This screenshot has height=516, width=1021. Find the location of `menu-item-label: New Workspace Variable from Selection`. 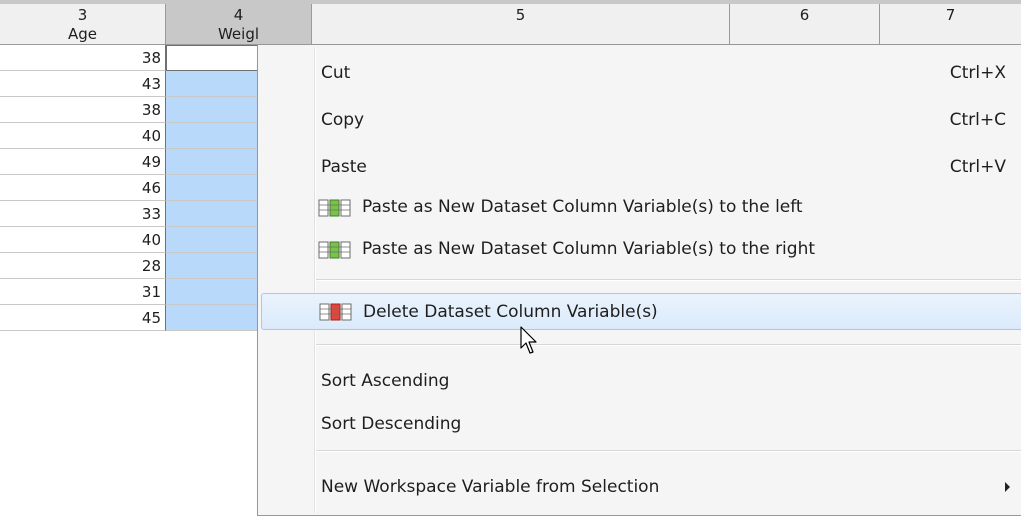

menu-item-label: New Workspace Variable from Selection is located at coordinates (490, 487).